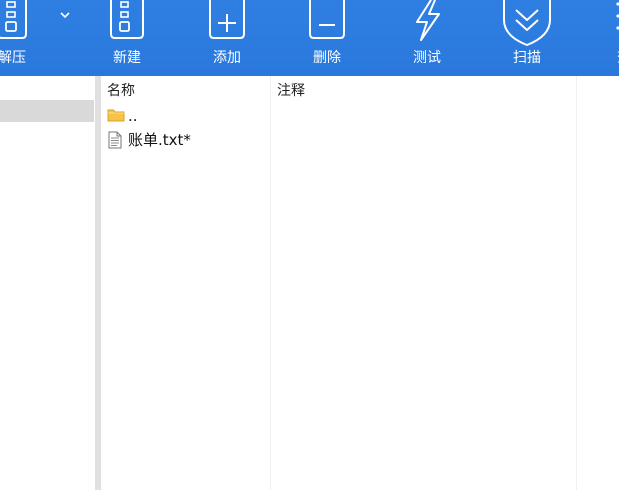 This screenshot has width=619, height=490. What do you see at coordinates (527, 23) in the screenshot?
I see `shield-icon` at bounding box center [527, 23].